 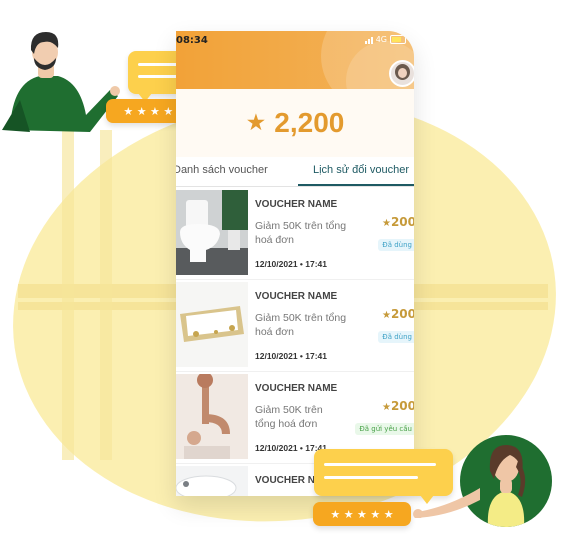 What do you see at coordinates (362, 514) in the screenshot?
I see `rating-stars-badge: ★ ★ ★ ★ ★` at bounding box center [362, 514].